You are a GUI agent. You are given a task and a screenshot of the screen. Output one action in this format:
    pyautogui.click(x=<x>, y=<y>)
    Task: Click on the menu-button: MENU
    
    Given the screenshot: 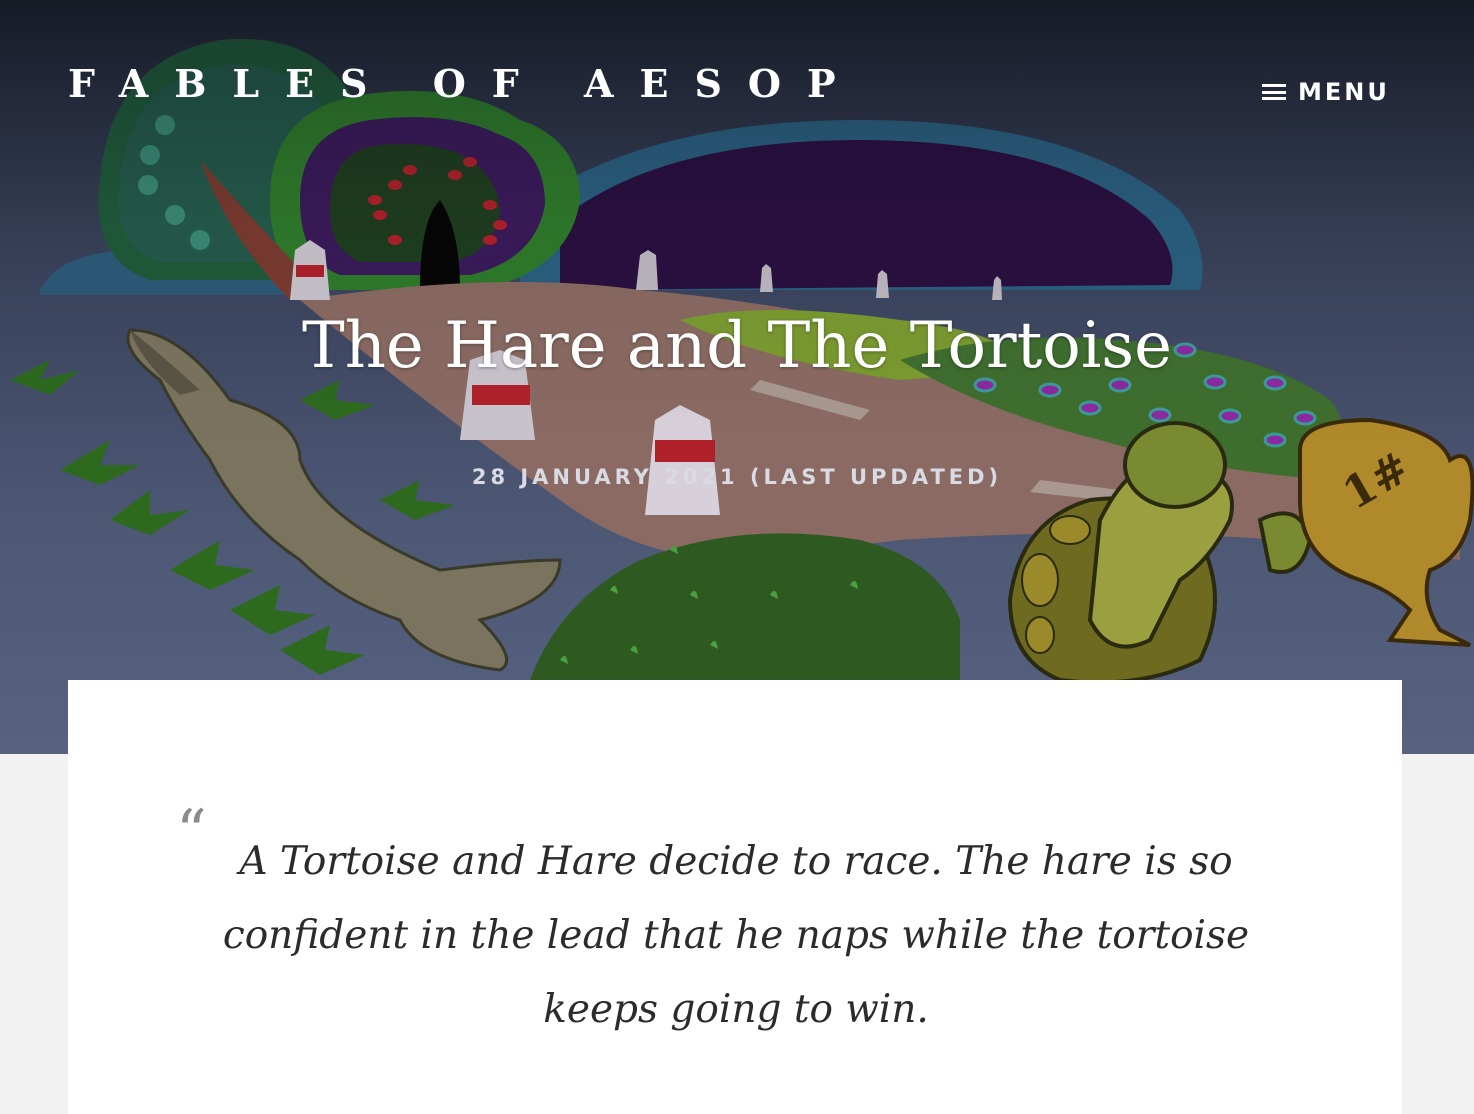 What is the action you would take?
    pyautogui.click(x=1332, y=92)
    